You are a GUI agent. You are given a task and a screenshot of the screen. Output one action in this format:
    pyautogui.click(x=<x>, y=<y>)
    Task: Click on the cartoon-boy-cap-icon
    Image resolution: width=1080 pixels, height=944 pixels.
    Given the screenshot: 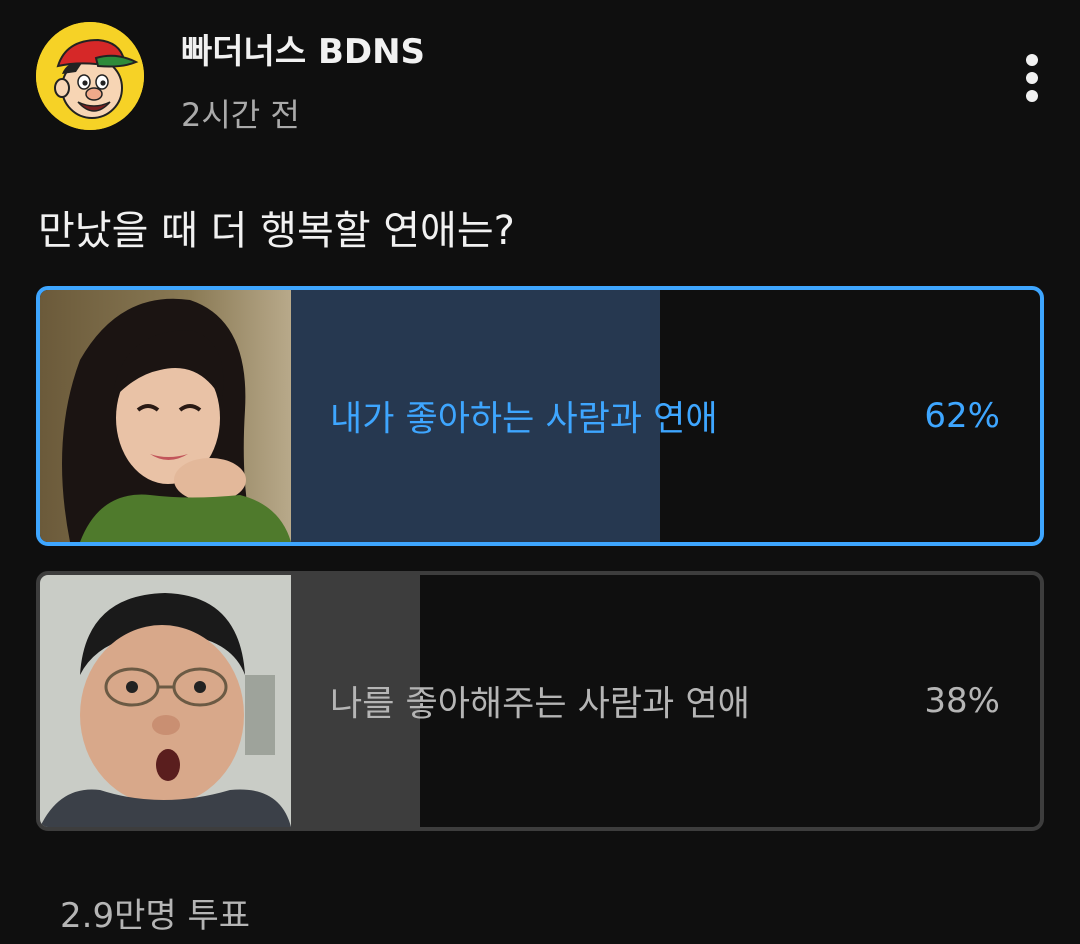 What is the action you would take?
    pyautogui.click(x=90, y=76)
    